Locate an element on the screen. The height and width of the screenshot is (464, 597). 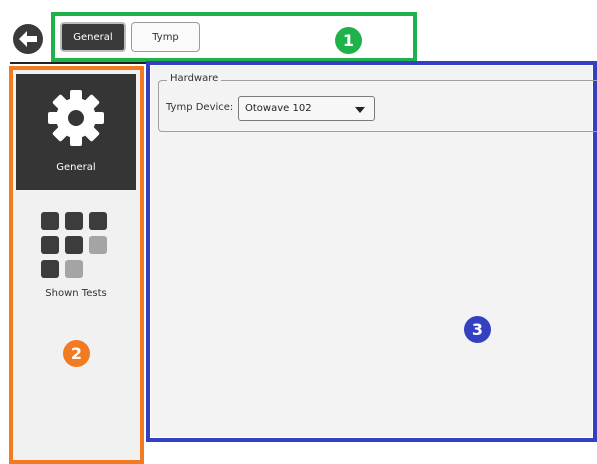
sidebar-item-shown-tests: Shown Tests is located at coordinates (76, 255).